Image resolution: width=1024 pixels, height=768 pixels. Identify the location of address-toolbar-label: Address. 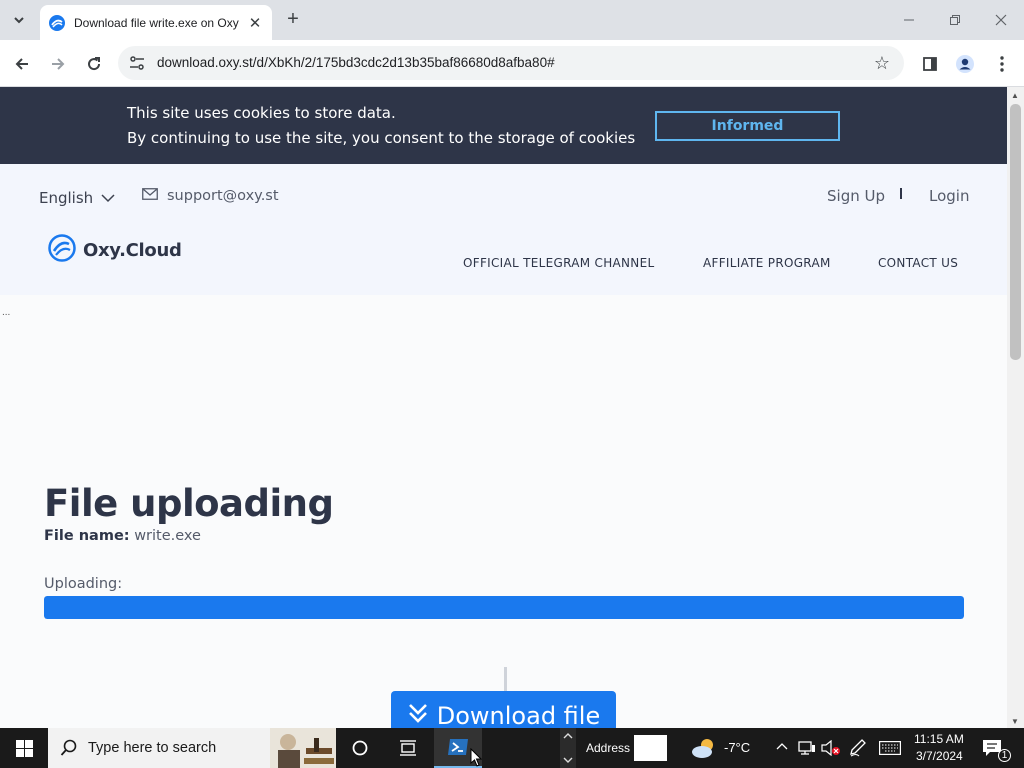
(608, 748).